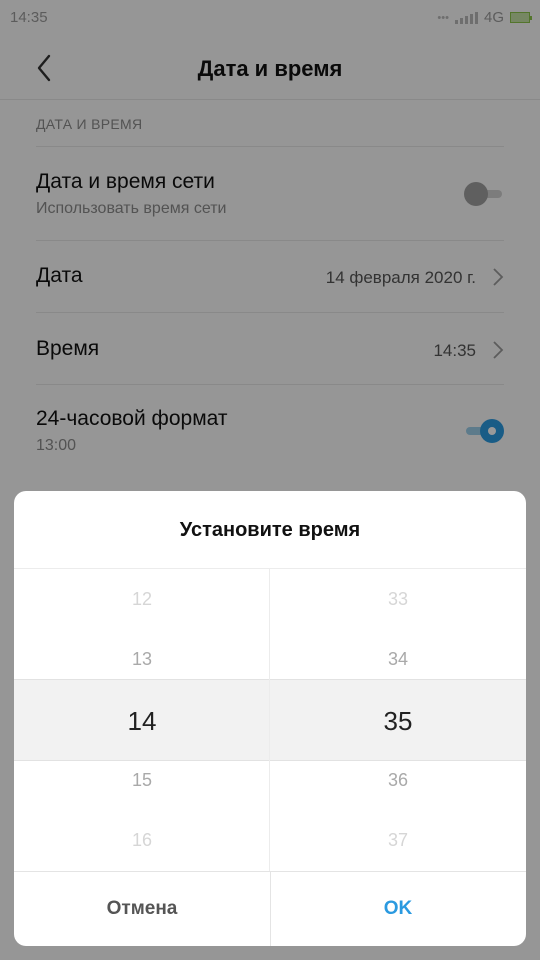  I want to click on minute-option: 37, so click(398, 840).